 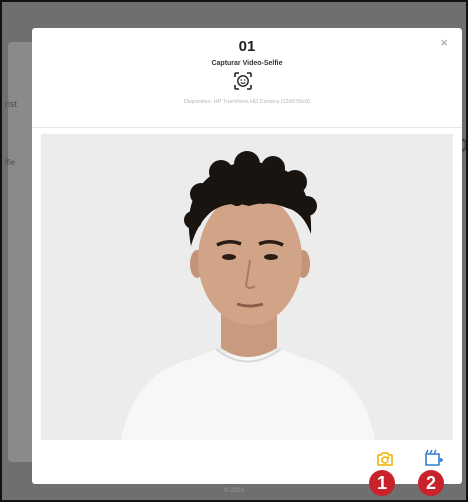 What do you see at coordinates (382, 483) in the screenshot?
I see `annotation-badge-1: 1` at bounding box center [382, 483].